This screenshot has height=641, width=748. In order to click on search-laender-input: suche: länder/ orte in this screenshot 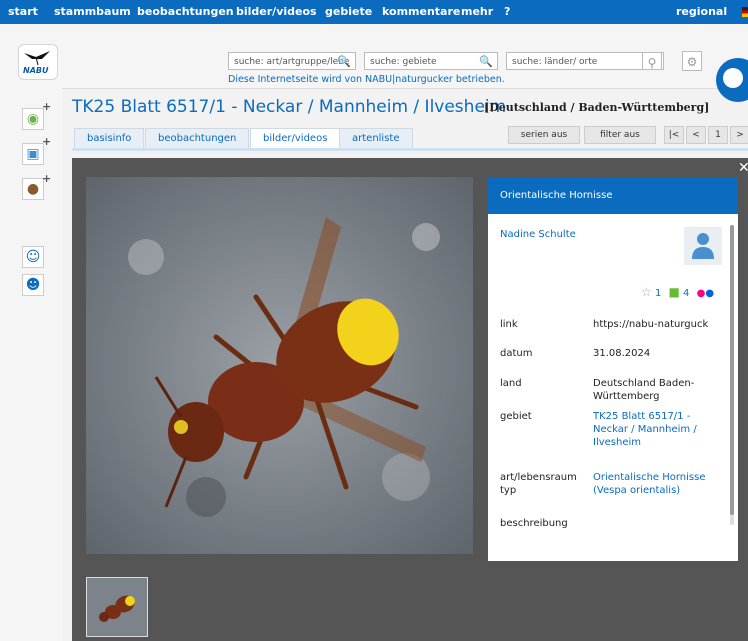, I will do `click(585, 61)`.